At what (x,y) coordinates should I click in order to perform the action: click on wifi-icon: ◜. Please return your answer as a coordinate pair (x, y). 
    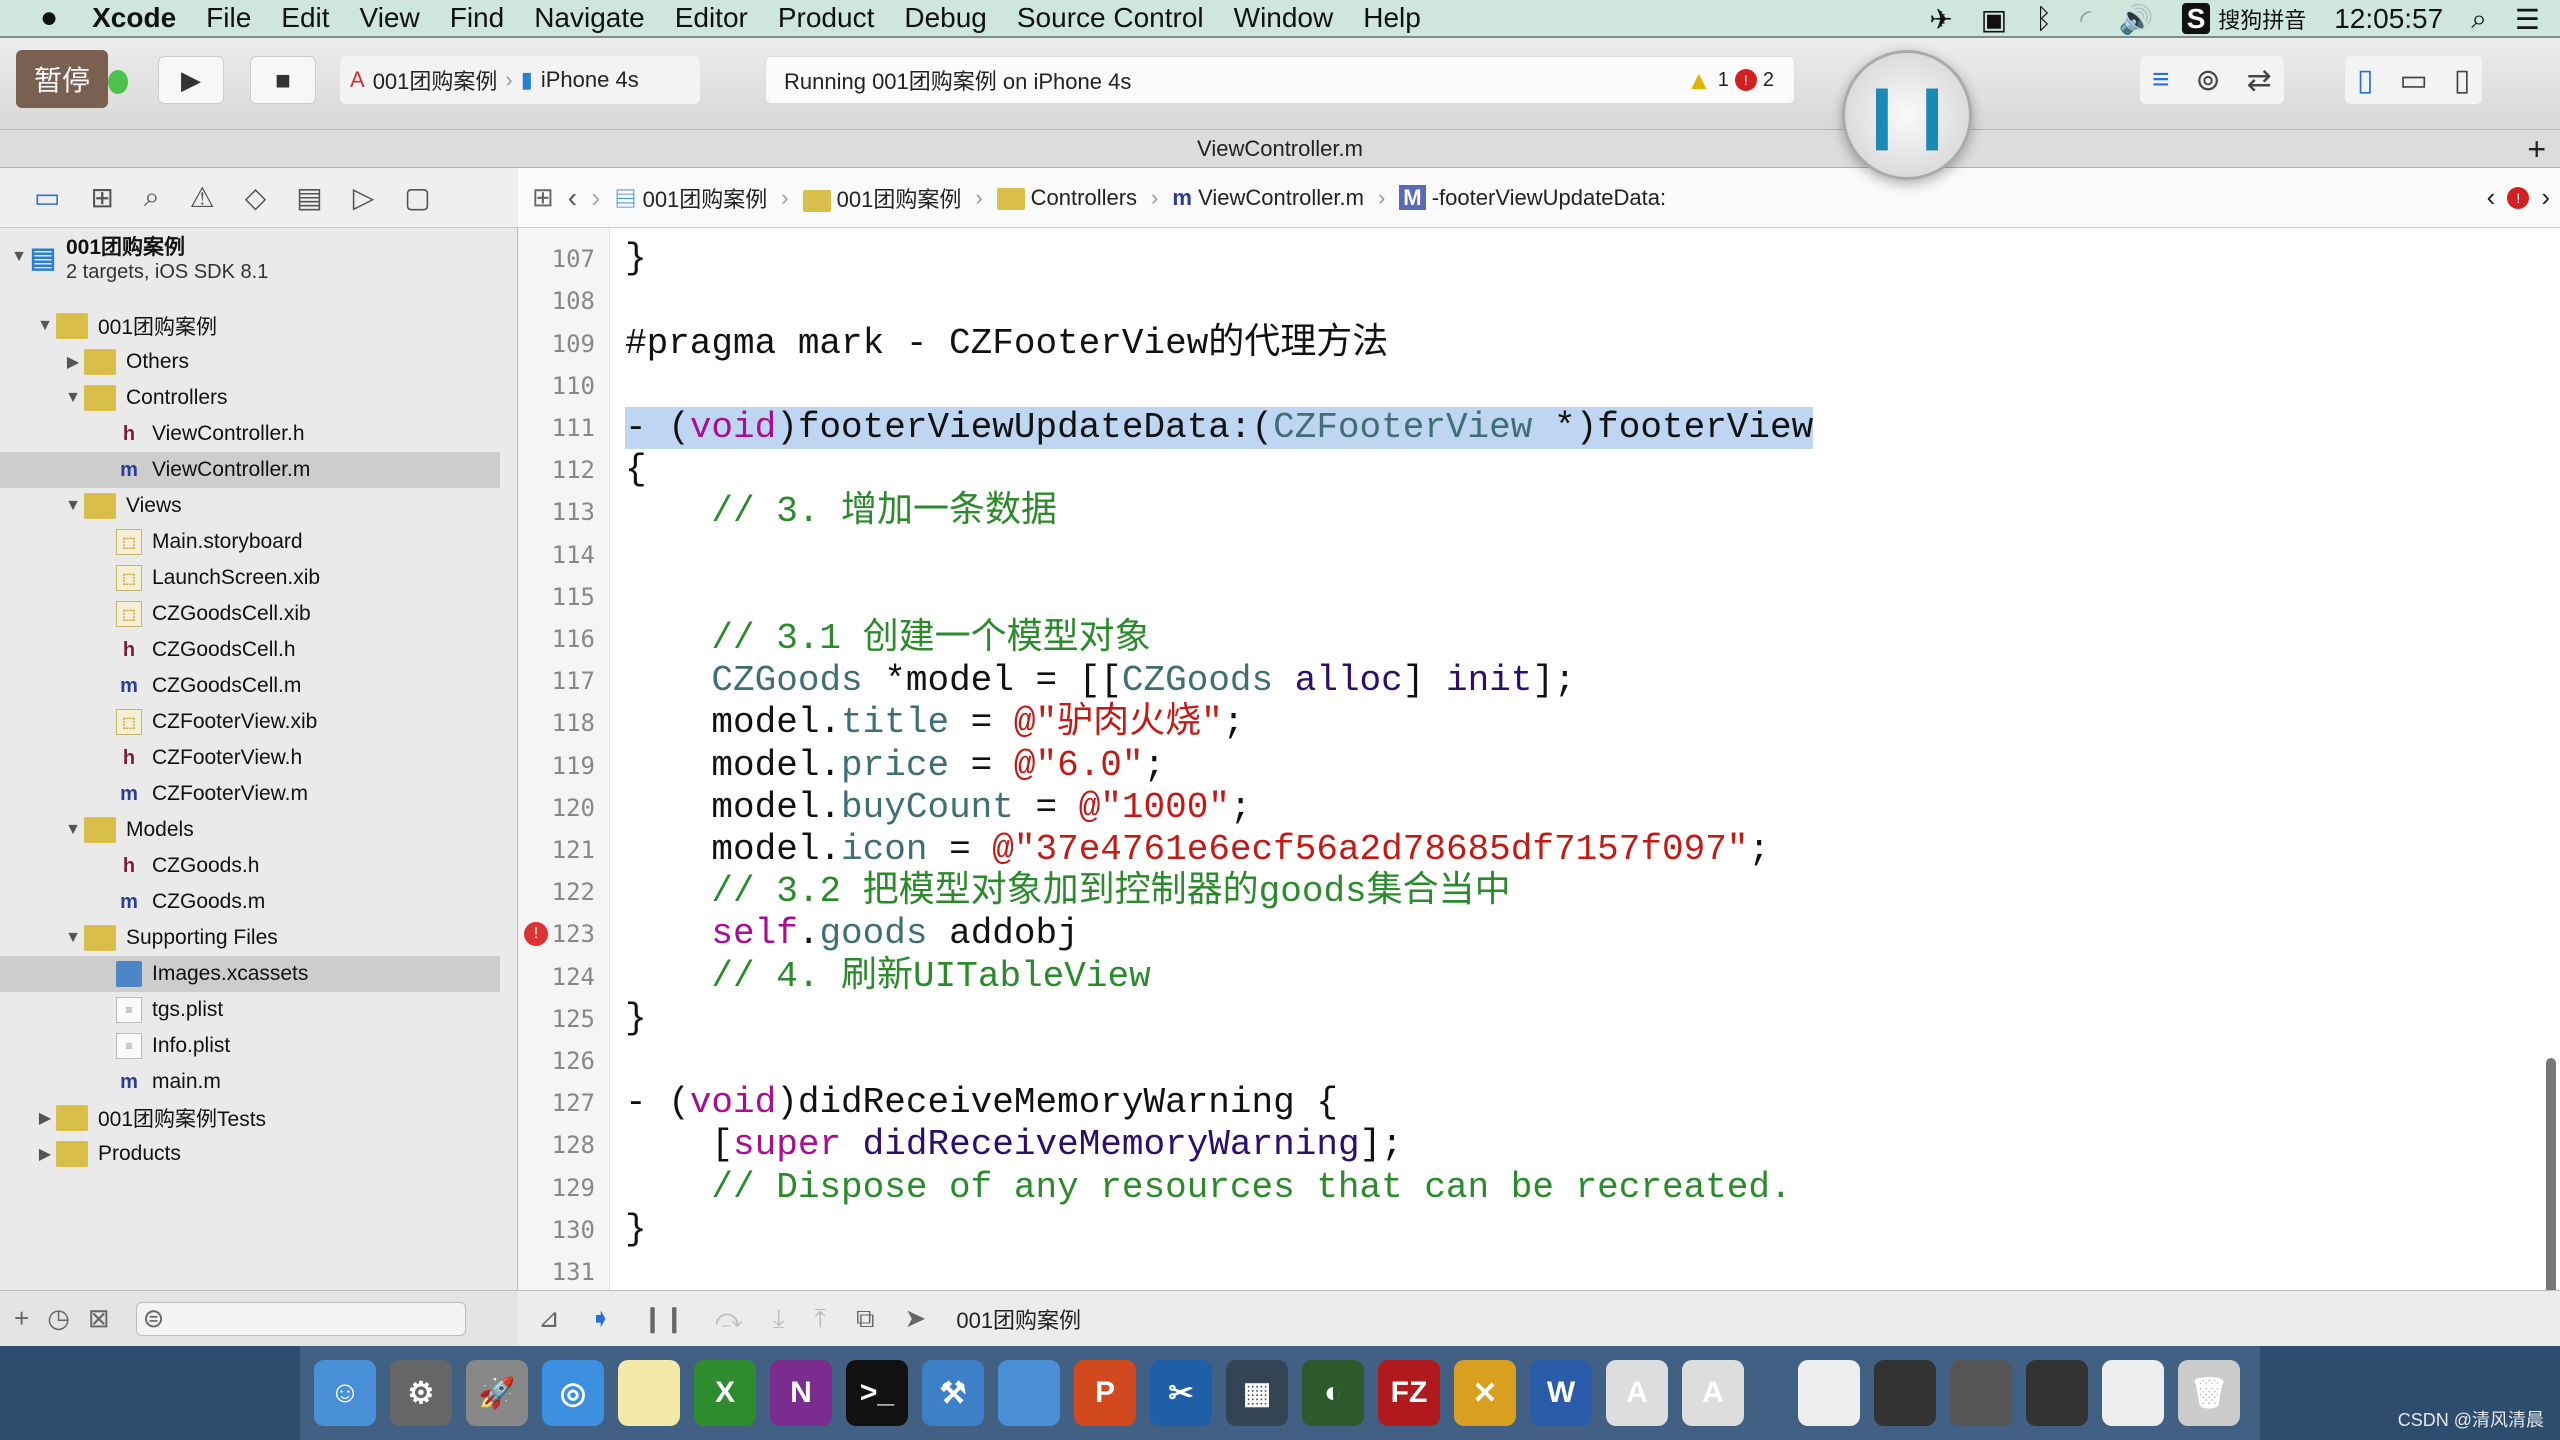
    Looking at the image, I should click on (2085, 19).